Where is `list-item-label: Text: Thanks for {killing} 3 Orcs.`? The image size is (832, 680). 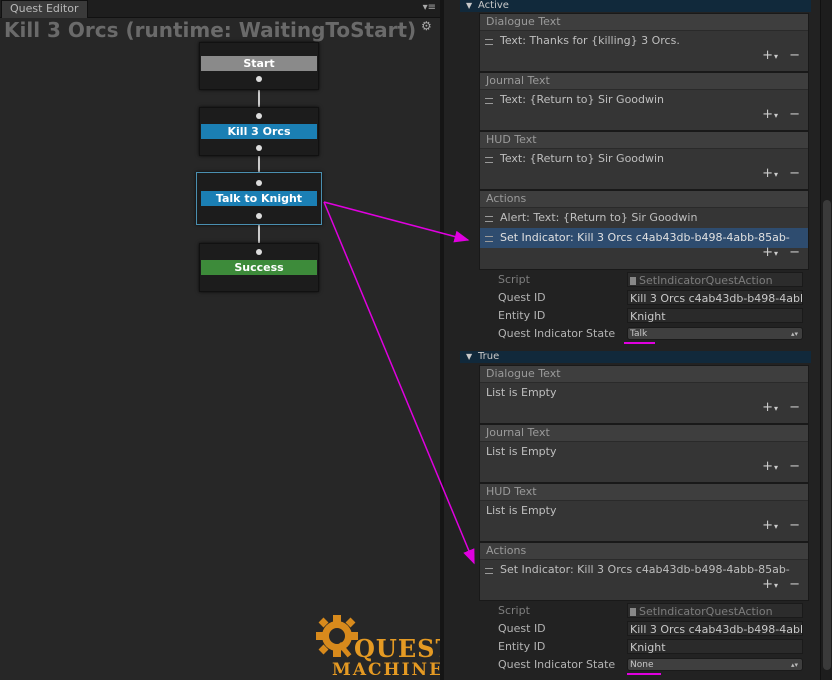
list-item-label: Text: Thanks for {killing} 3 Orcs. is located at coordinates (590, 40).